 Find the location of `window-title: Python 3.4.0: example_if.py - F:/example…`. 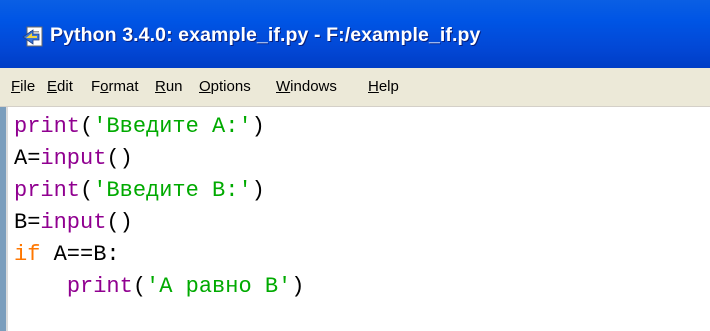

window-title: Python 3.4.0: example_if.py - F:/example… is located at coordinates (265, 35).